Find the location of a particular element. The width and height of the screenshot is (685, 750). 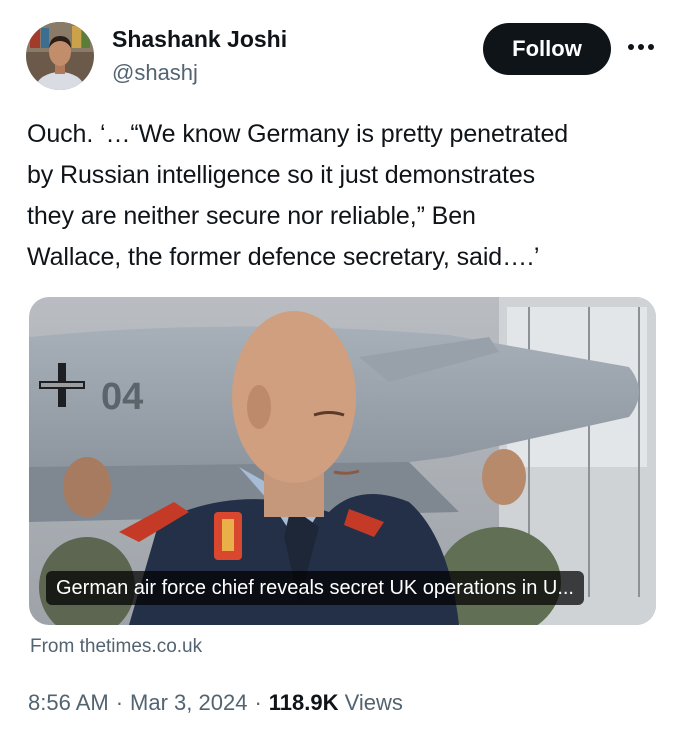

avatar-image is located at coordinates (60, 56).